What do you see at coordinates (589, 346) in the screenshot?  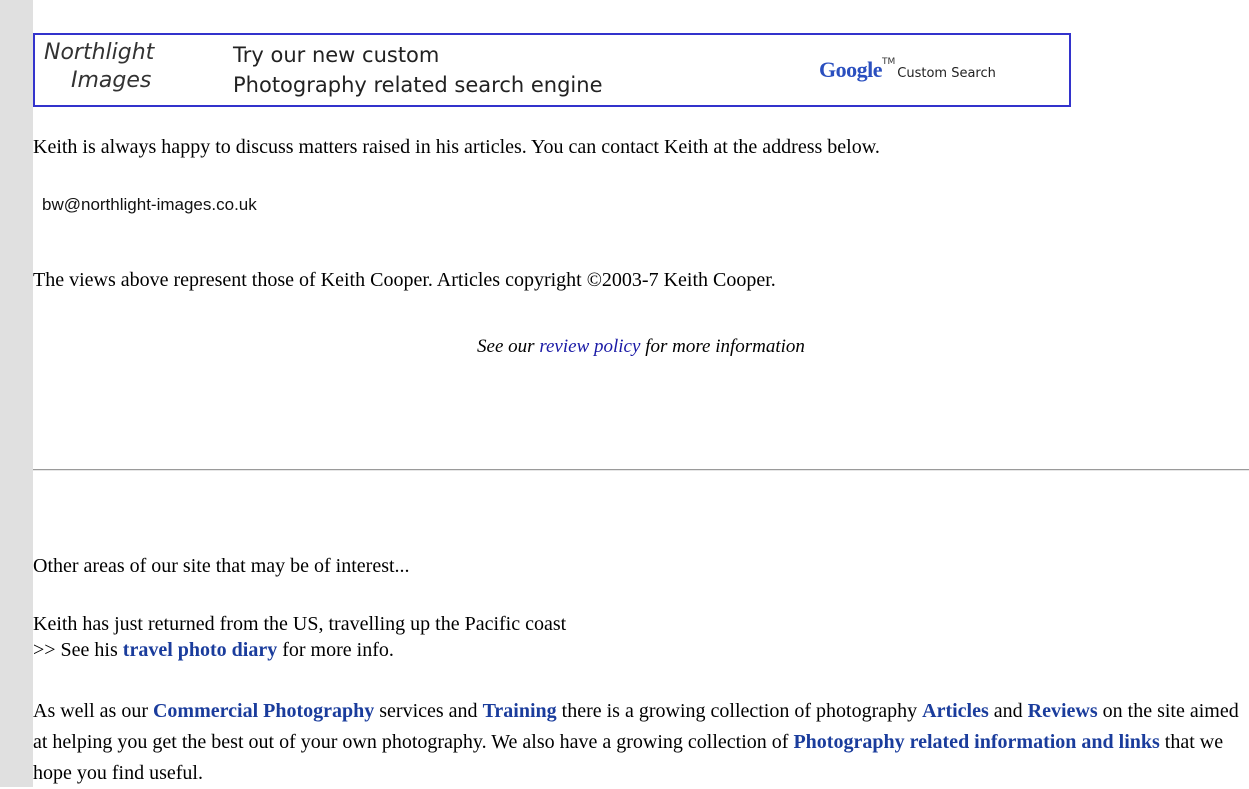 I see `review-policy-link: review policy` at bounding box center [589, 346].